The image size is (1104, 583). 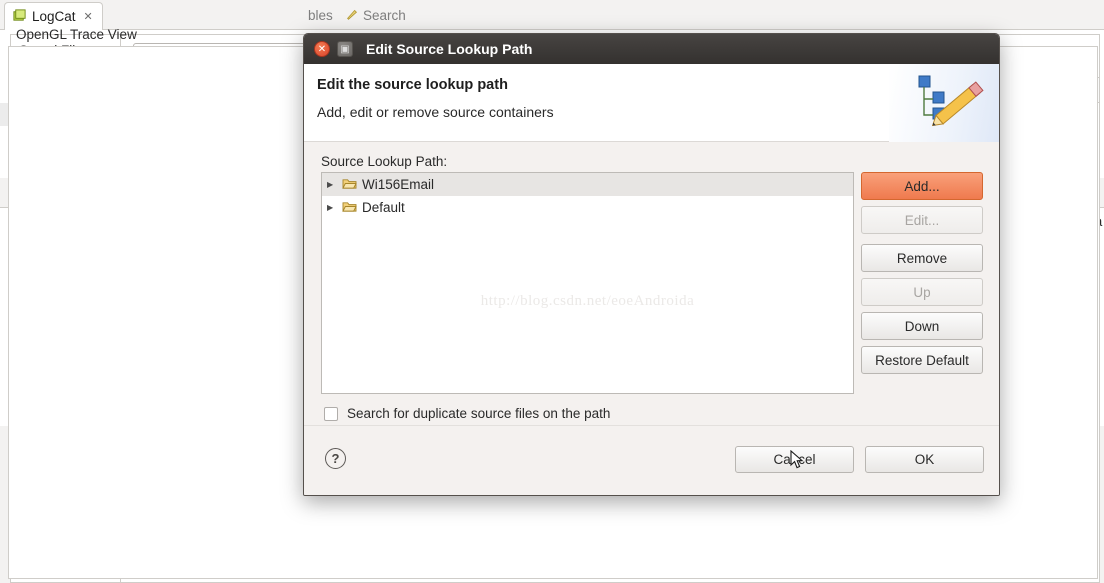 I want to click on dialog-subheading: Add, edit or remove source containers, so click(x=435, y=112).